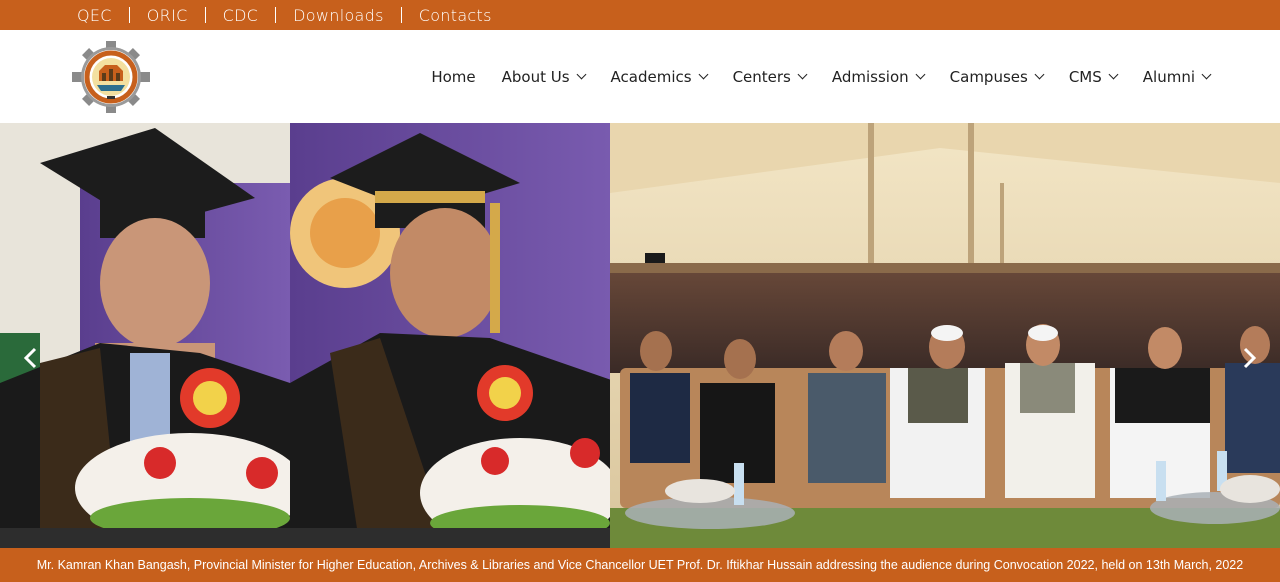 Image resolution: width=1280 pixels, height=582 pixels. Describe the element at coordinates (640, 15) in the screenshot. I see `top-utility-bar: QEC ORIC CDC Downloads Contacts` at that location.